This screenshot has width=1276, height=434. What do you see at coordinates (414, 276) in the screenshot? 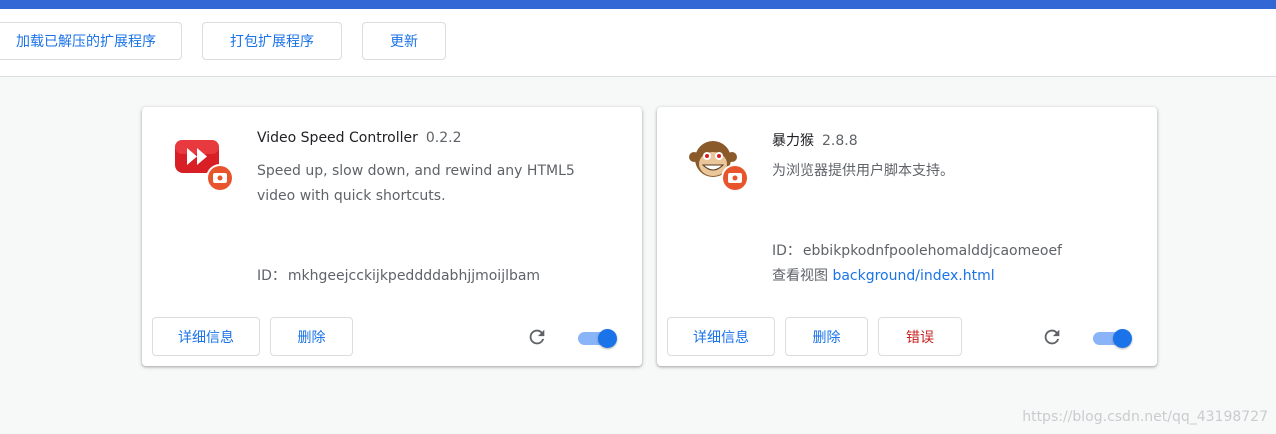
I see `extension-id: mkhgeejcckijkpeddddabhjjmoijlbam` at bounding box center [414, 276].